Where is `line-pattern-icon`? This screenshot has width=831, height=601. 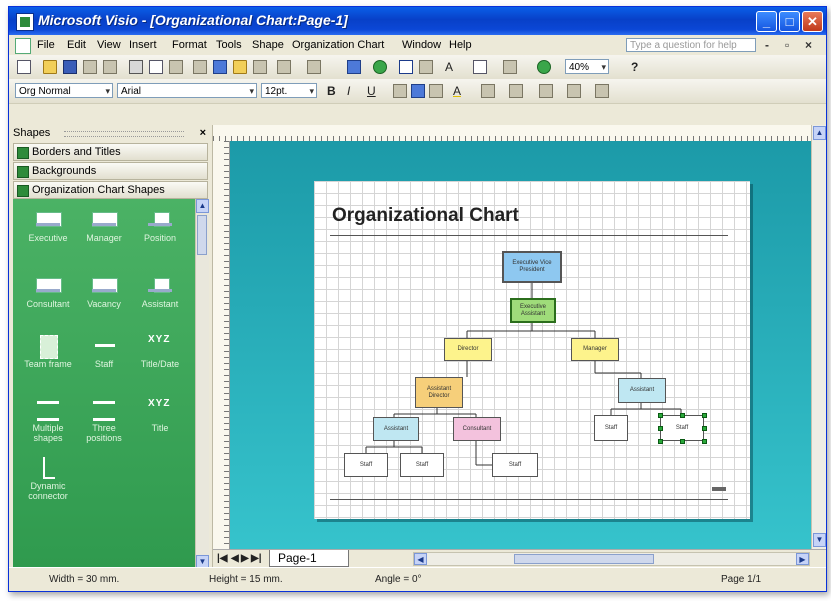
line-pattern-icon is located at coordinates (574, 91).